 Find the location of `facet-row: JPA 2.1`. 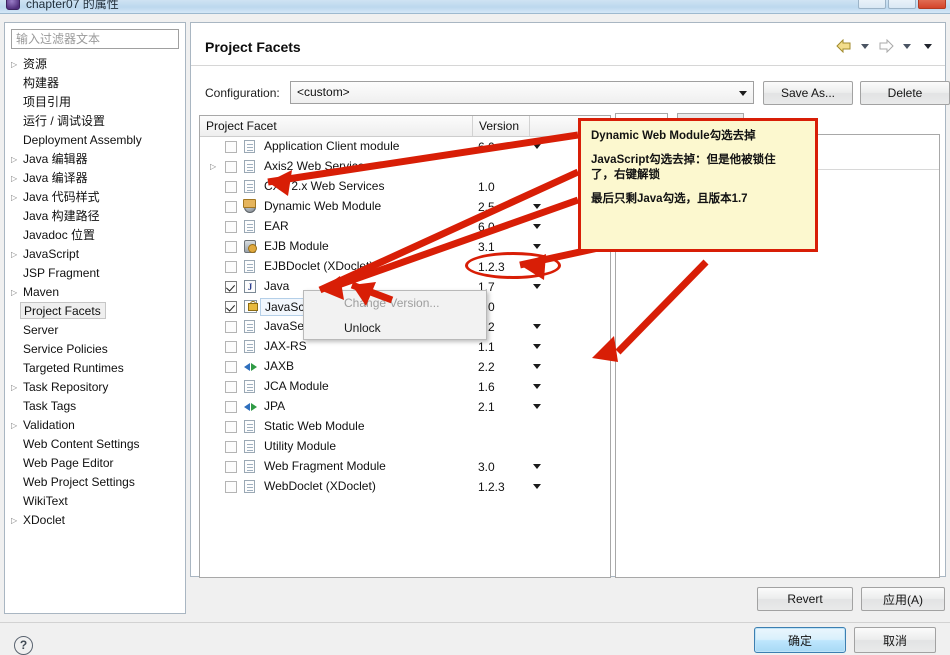

facet-row: JPA 2.1 is located at coordinates (405, 407).